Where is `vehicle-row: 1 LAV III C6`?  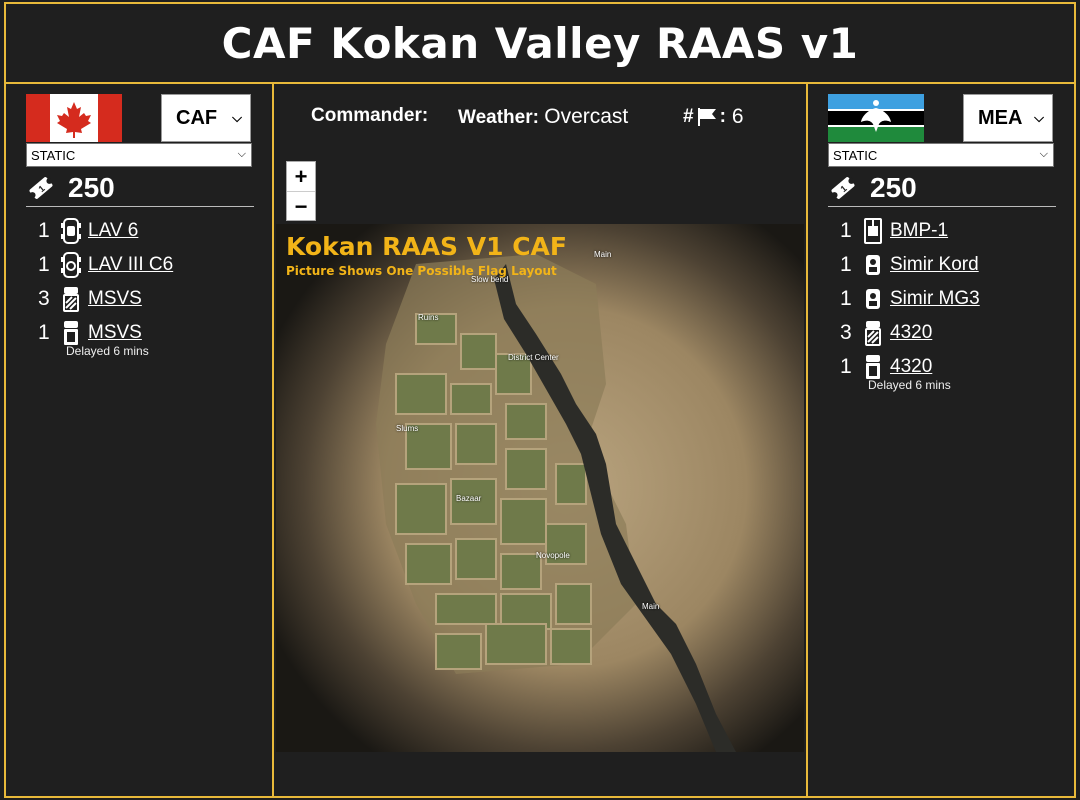
vehicle-row: 1 LAV III C6 is located at coordinates (105, 265).